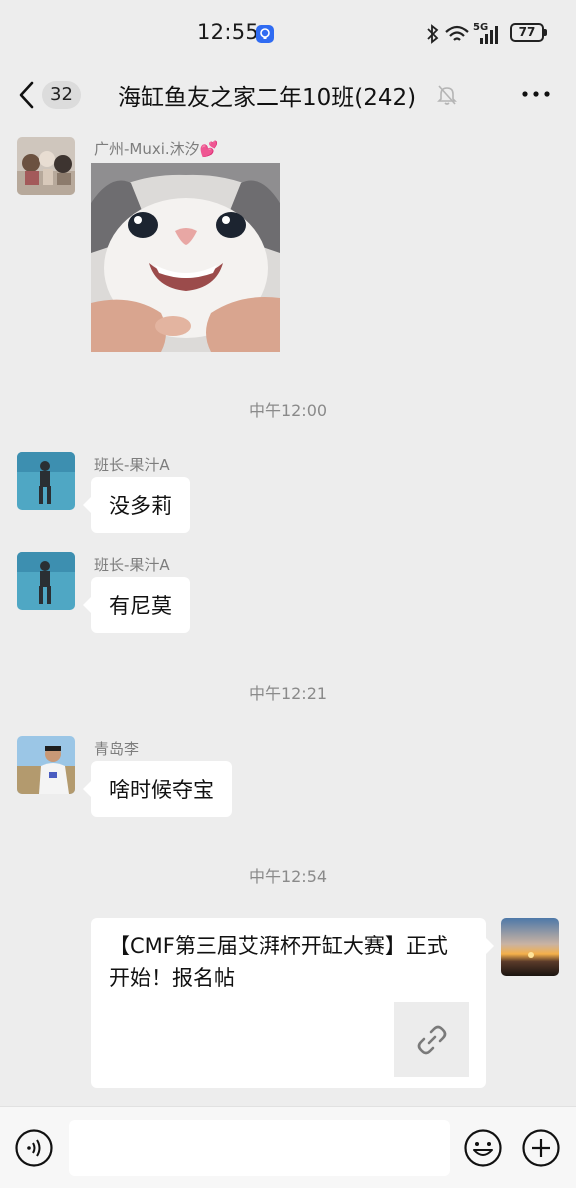  I want to click on bell-off-icon, so click(447, 95).